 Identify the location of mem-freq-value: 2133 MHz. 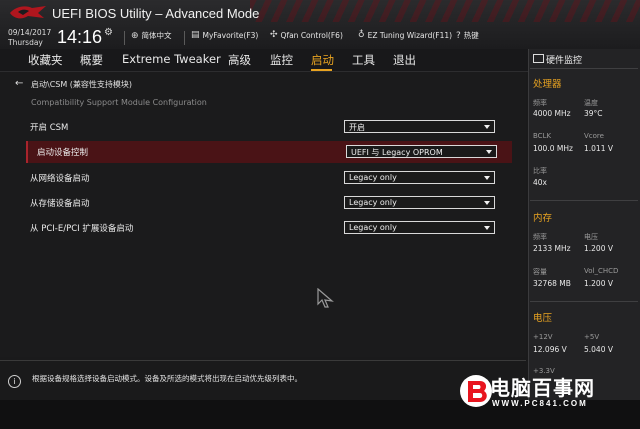
(552, 248).